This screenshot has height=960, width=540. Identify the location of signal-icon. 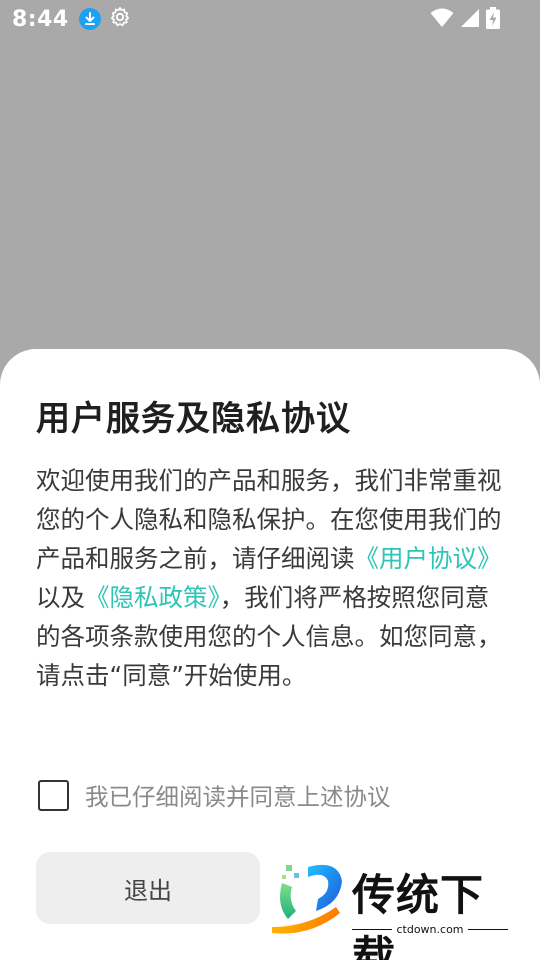
(470, 20).